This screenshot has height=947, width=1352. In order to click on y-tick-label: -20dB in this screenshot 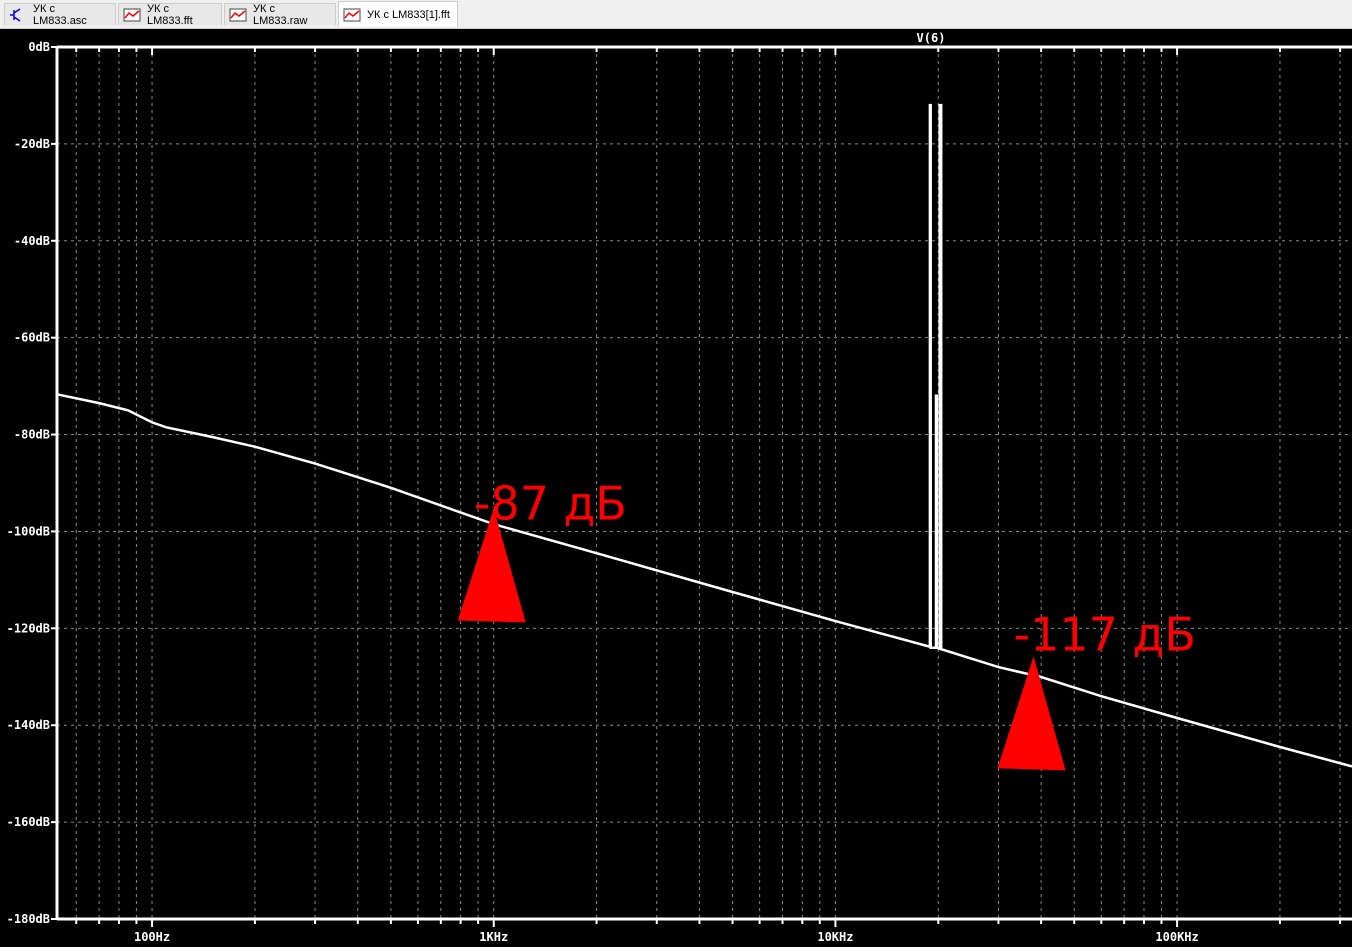, I will do `click(32, 144)`.